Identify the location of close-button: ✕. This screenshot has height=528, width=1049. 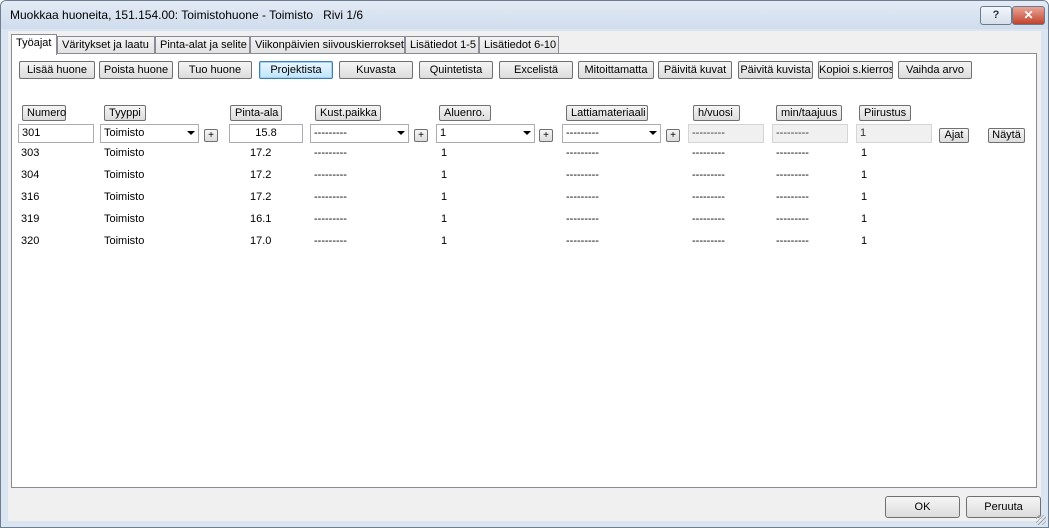
(1028, 15).